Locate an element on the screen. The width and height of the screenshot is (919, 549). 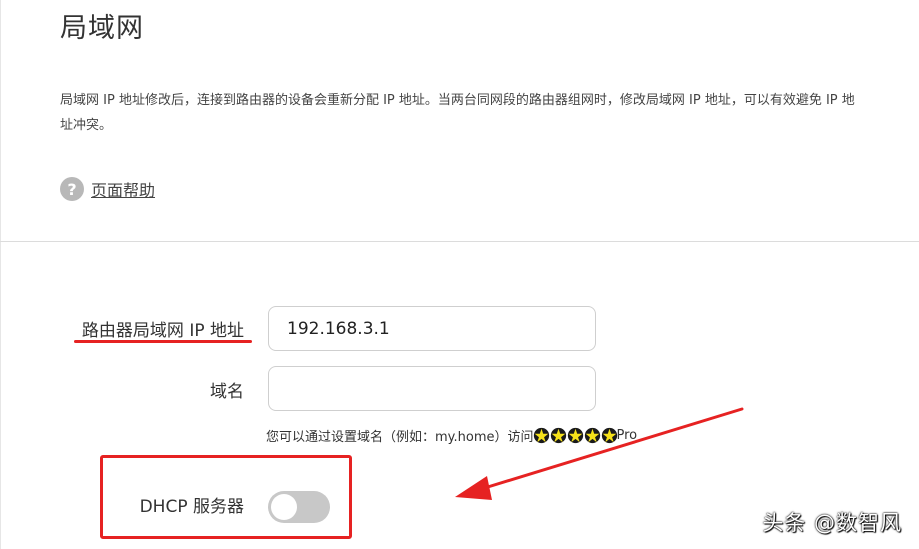
page-title: 局域网 is located at coordinates (102, 28).